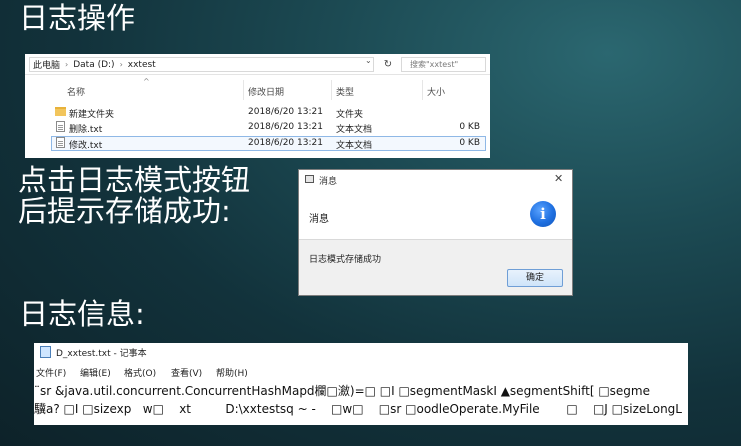 This screenshot has height=446, width=741. Describe the element at coordinates (350, 115) in the screenshot. I see `file-type: 文件夹` at that location.